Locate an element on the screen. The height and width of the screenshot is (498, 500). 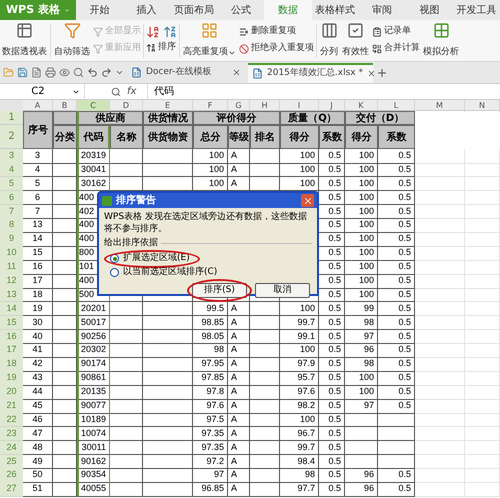
table-cell: 17 is located at coordinates (38, 281).